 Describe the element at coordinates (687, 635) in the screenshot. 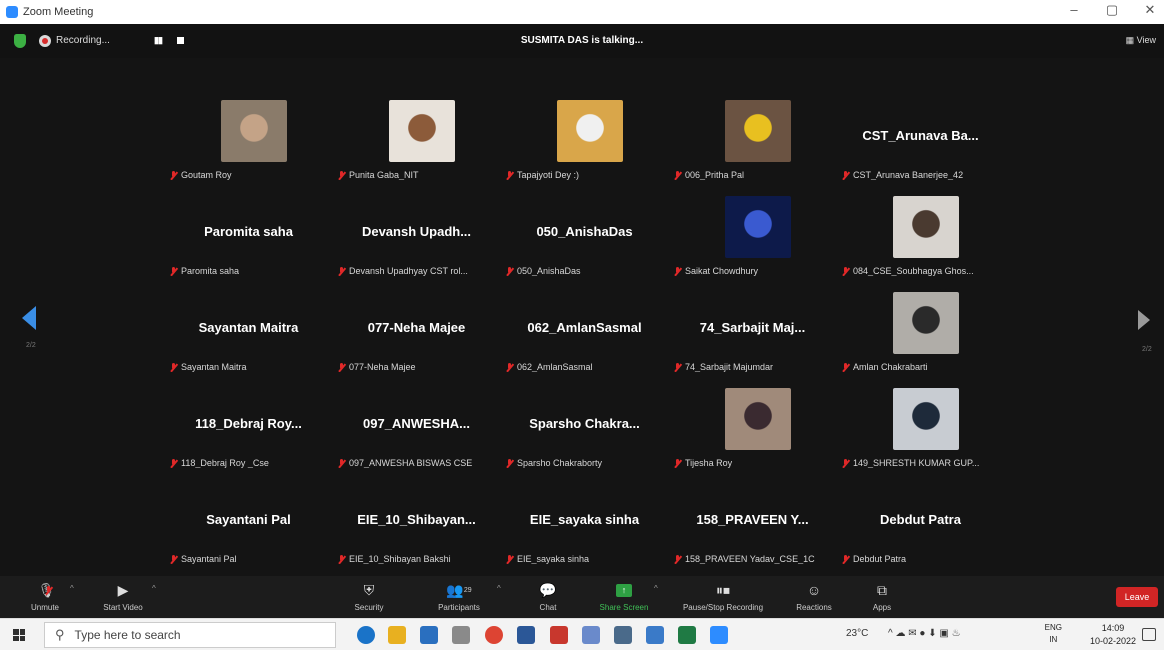

I see `excel-icon` at that location.